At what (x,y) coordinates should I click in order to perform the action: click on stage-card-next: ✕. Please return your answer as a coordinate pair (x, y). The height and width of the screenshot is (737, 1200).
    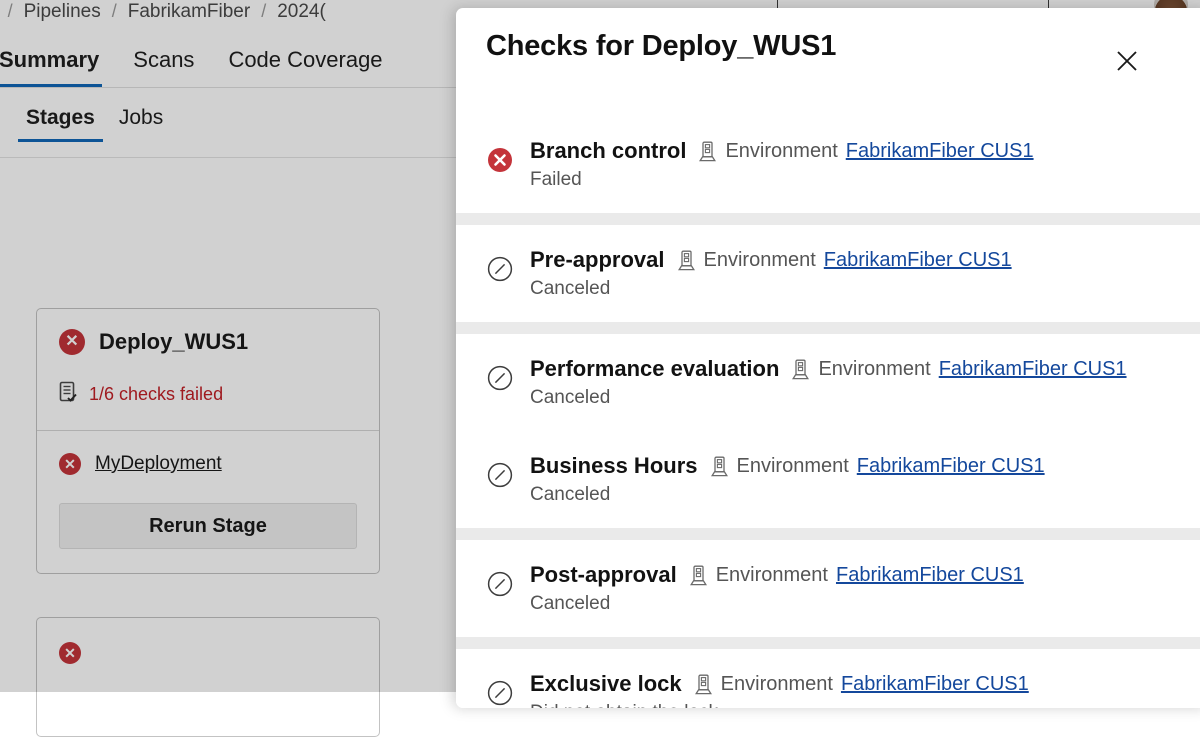
    Looking at the image, I should click on (208, 677).